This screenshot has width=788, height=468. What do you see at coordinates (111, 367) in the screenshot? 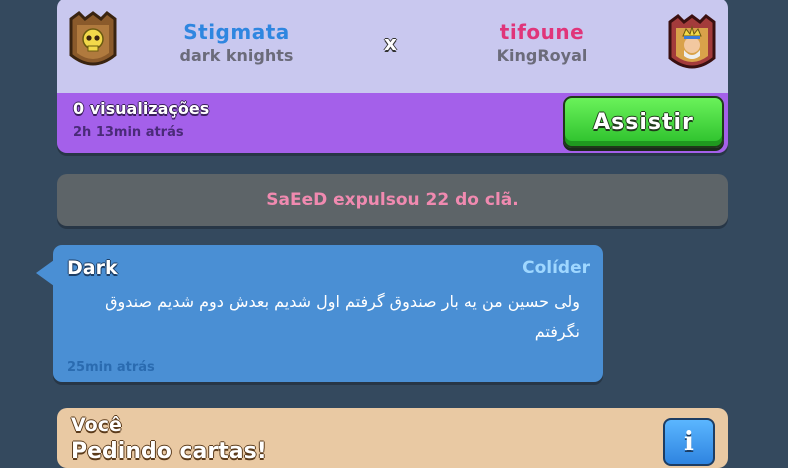
I see `chat-timestamp: 25min atrás` at bounding box center [111, 367].